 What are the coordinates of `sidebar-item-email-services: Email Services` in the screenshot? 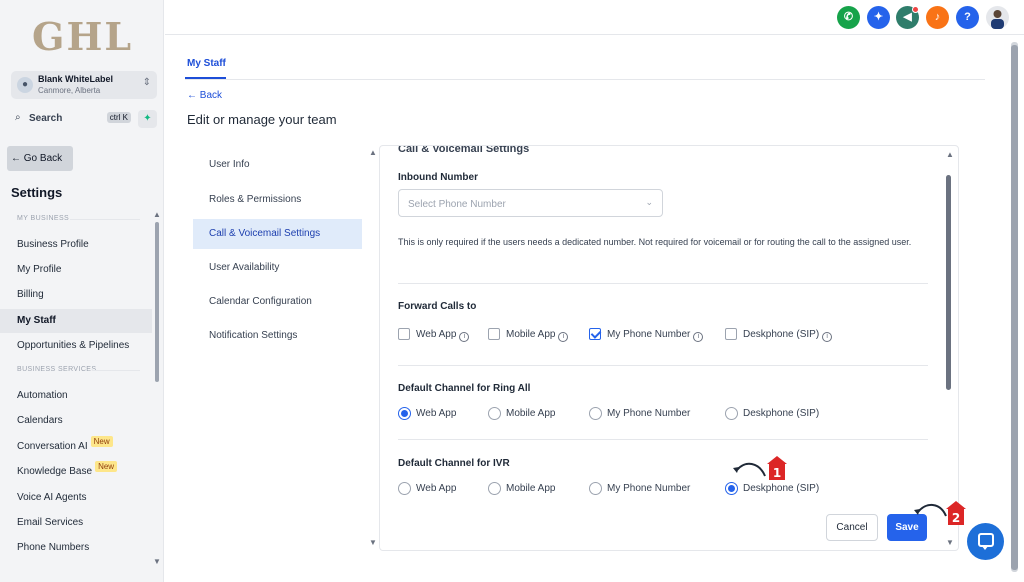 It's located at (76, 523).